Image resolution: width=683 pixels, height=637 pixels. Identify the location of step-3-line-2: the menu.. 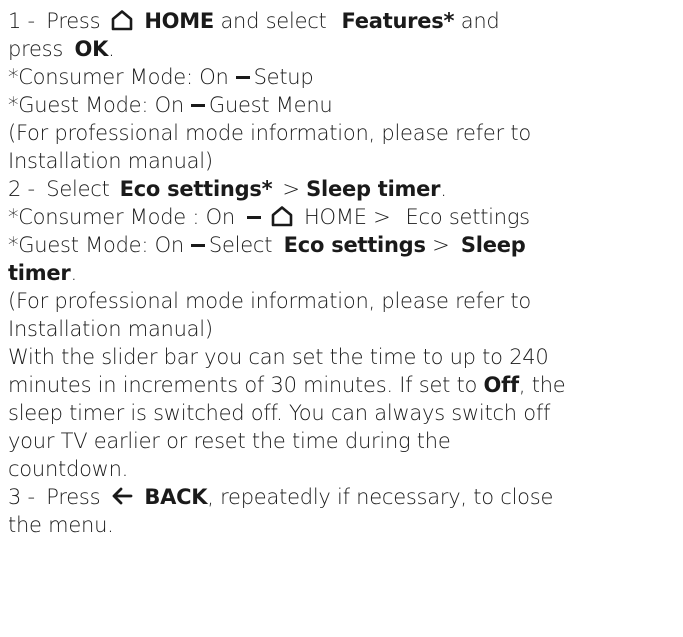
(61, 525).